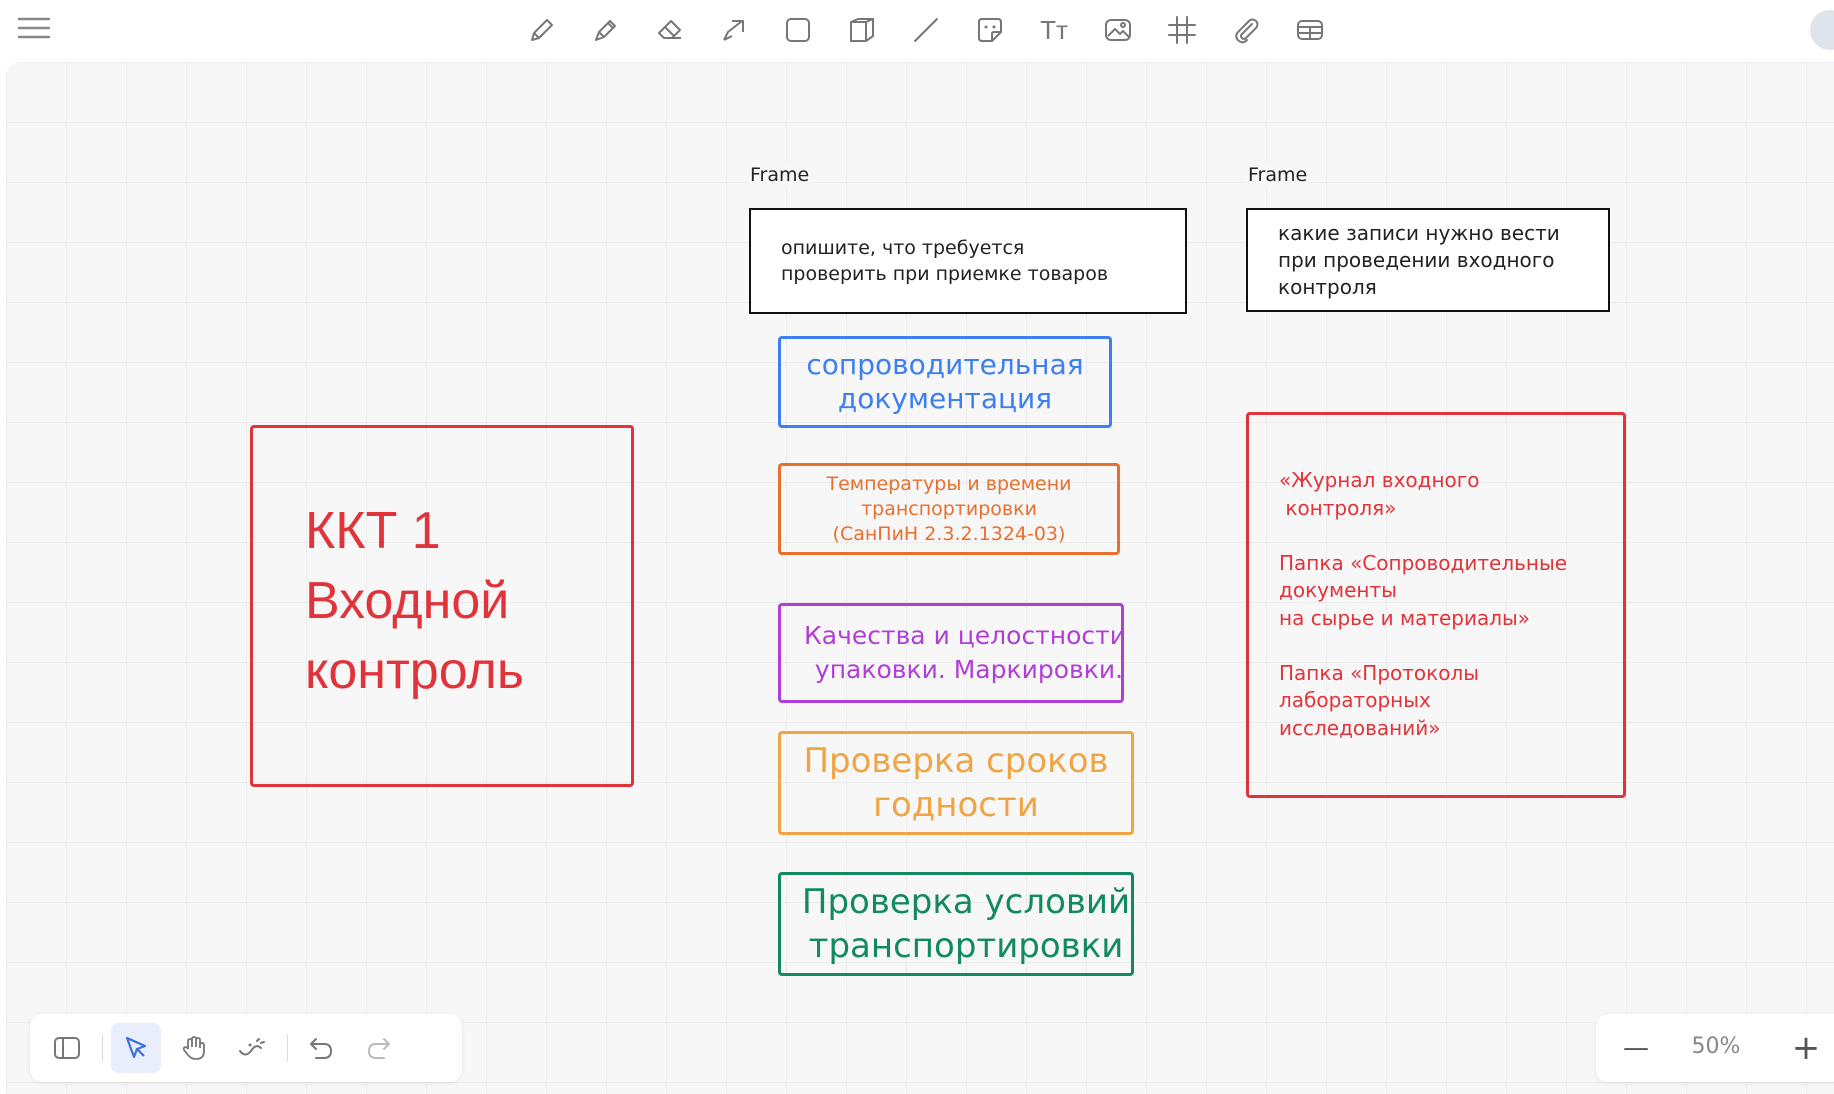  I want to click on sticker-icon, so click(990, 30).